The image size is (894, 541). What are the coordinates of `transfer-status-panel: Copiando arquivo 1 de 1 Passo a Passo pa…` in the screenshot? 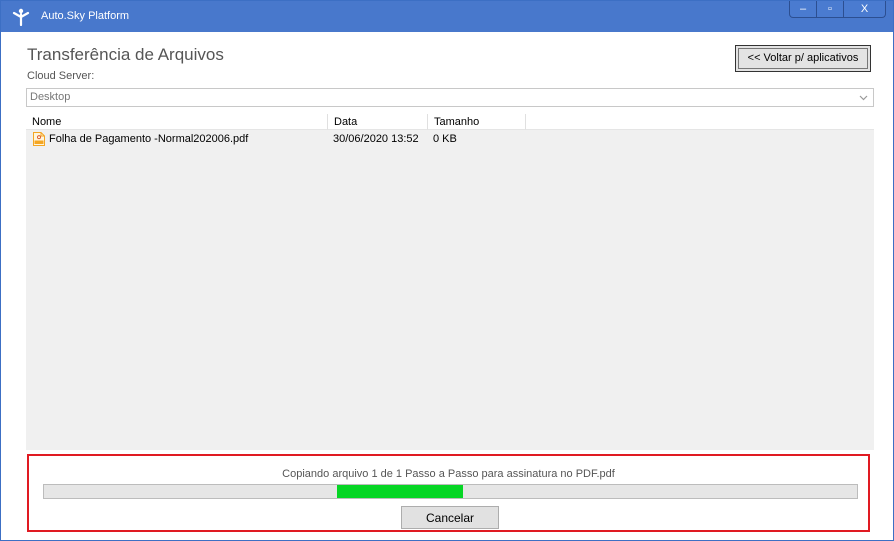 It's located at (448, 493).